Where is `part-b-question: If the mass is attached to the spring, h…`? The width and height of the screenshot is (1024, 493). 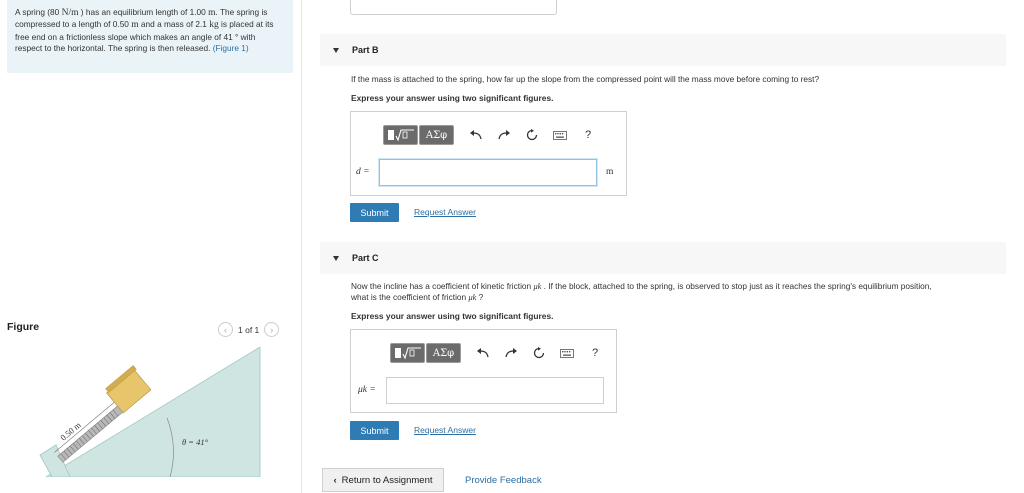 part-b-question: If the mass is attached to the spring, h… is located at coordinates (585, 79).